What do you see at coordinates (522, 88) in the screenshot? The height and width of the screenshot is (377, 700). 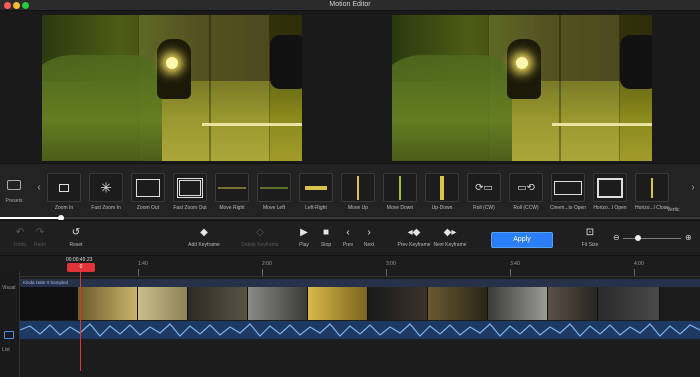 I see `result-preview` at bounding box center [522, 88].